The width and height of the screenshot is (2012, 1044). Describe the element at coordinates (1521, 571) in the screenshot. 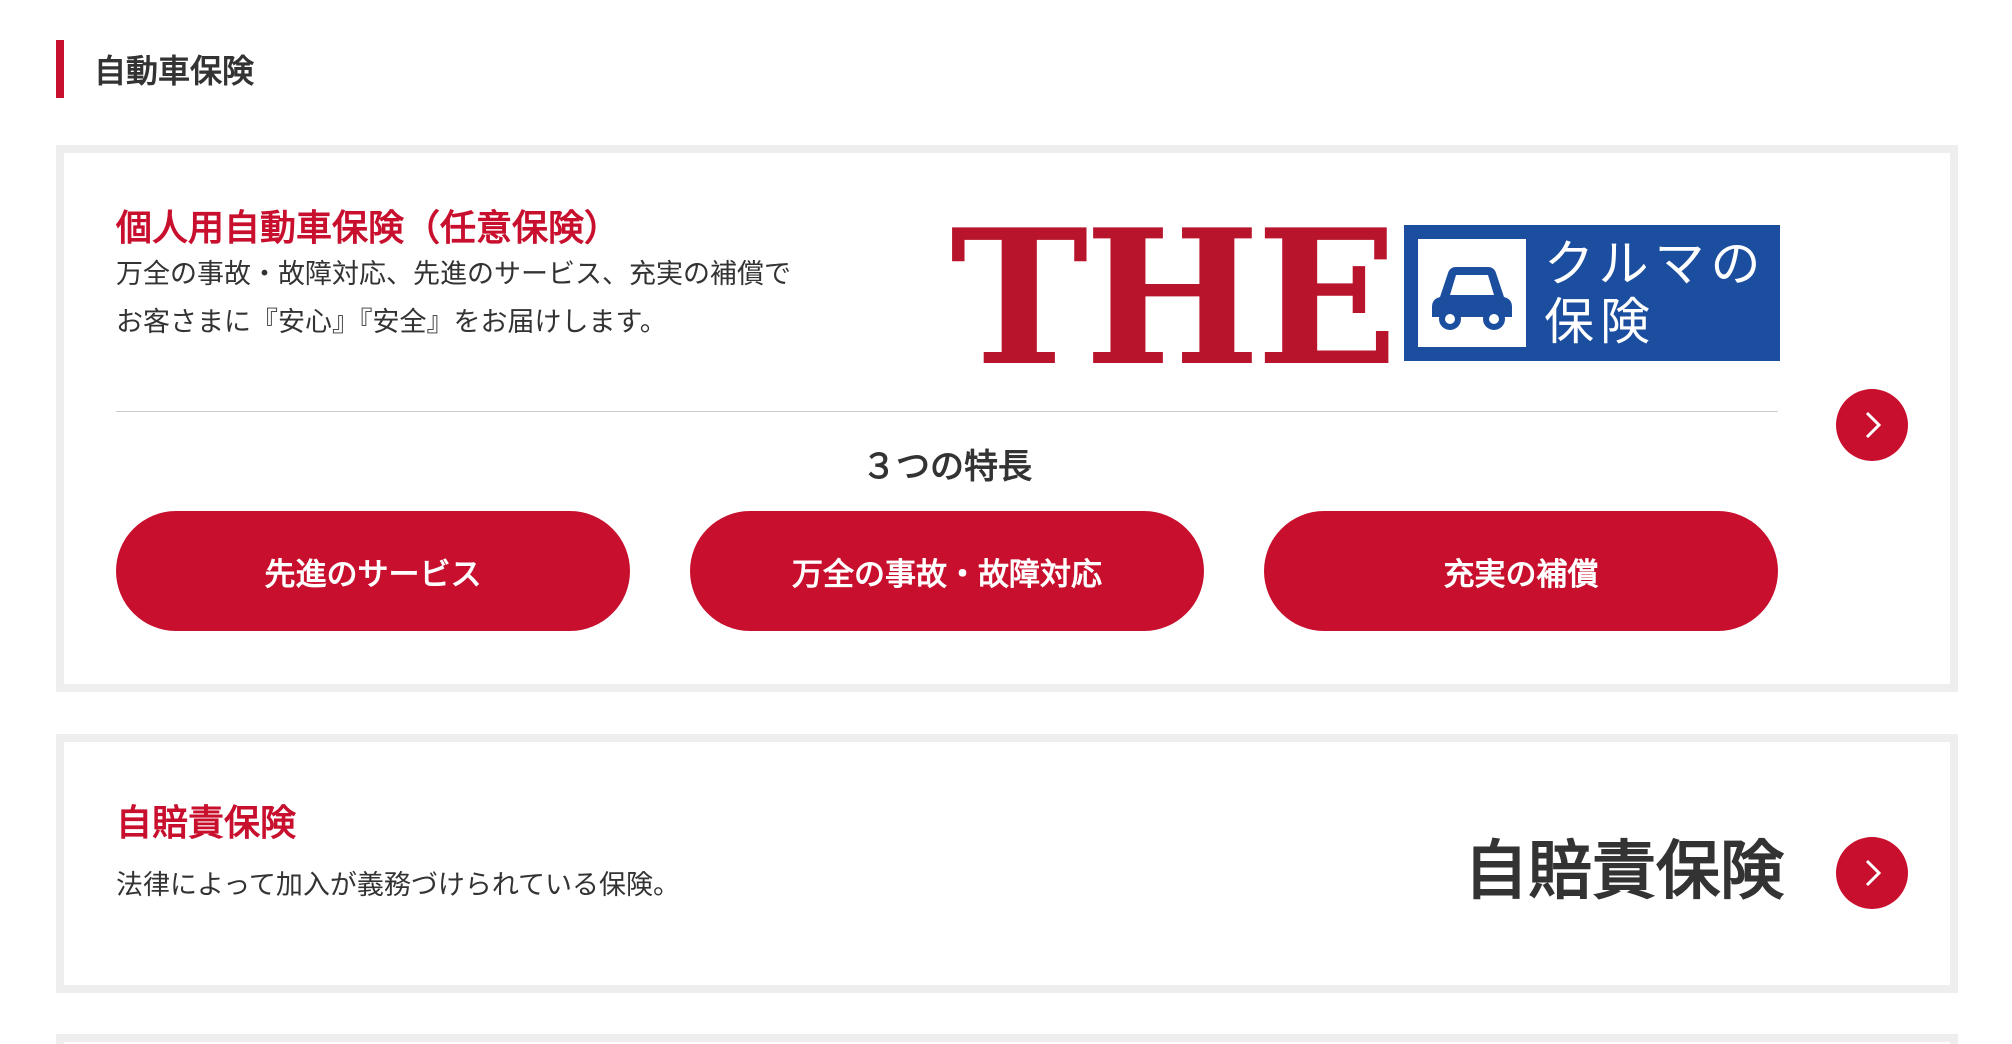

I see `feature-coverage-button: 充実の補償` at that location.